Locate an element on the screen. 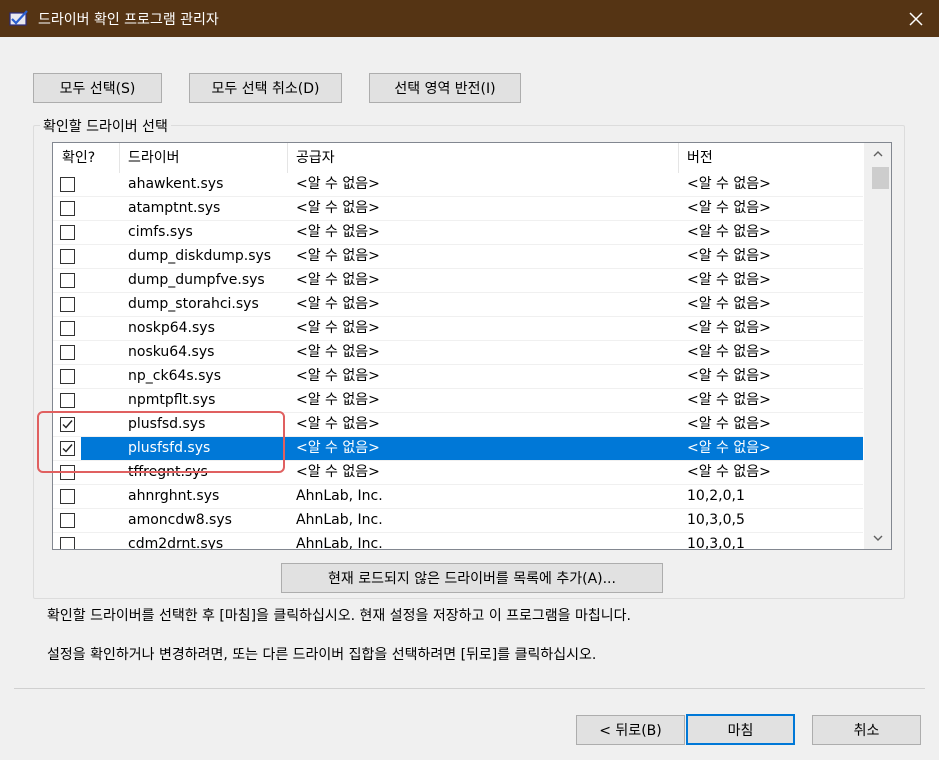  table-row: np_ck64s.sys <알 수 없음> <알 수 없음> is located at coordinates (458, 377).